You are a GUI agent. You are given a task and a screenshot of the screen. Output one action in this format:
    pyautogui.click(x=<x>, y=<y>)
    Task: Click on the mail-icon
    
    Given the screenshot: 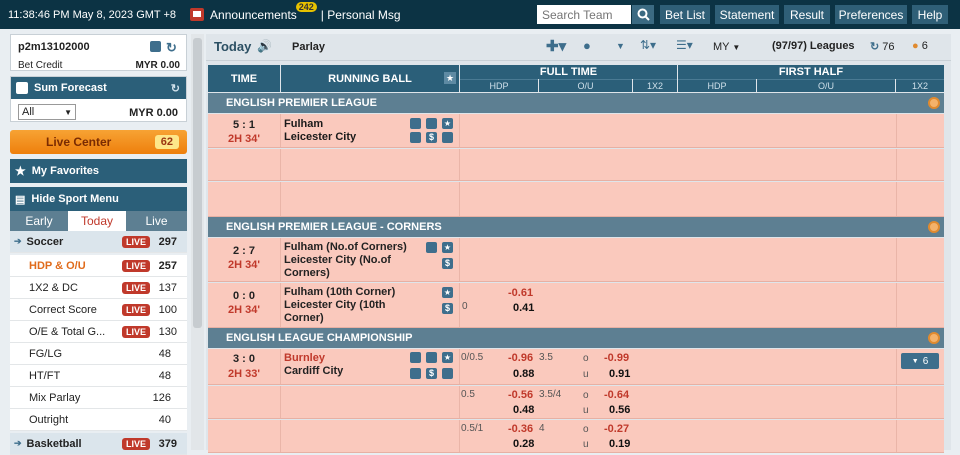 What is the action you would take?
    pyautogui.click(x=155, y=46)
    